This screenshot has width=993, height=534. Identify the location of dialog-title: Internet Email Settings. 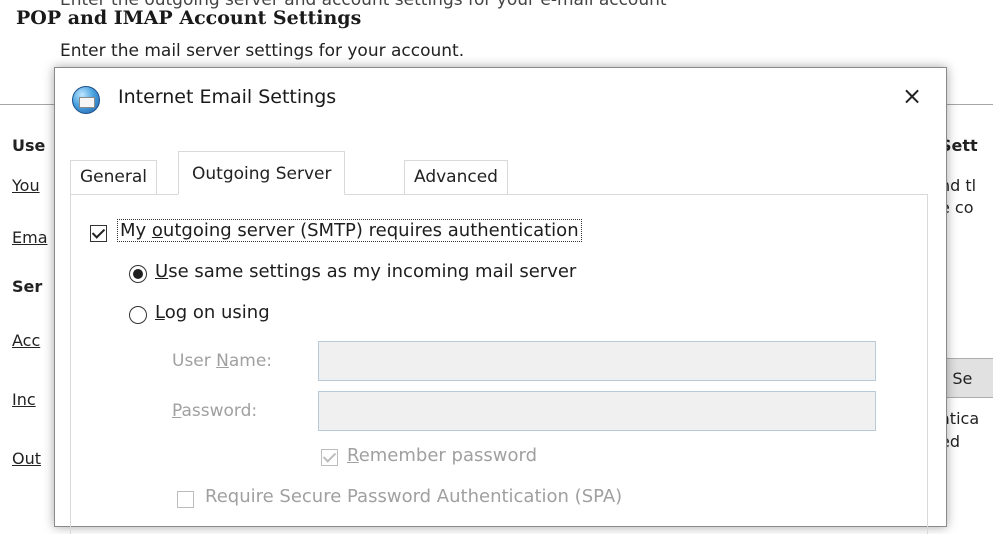
(227, 97).